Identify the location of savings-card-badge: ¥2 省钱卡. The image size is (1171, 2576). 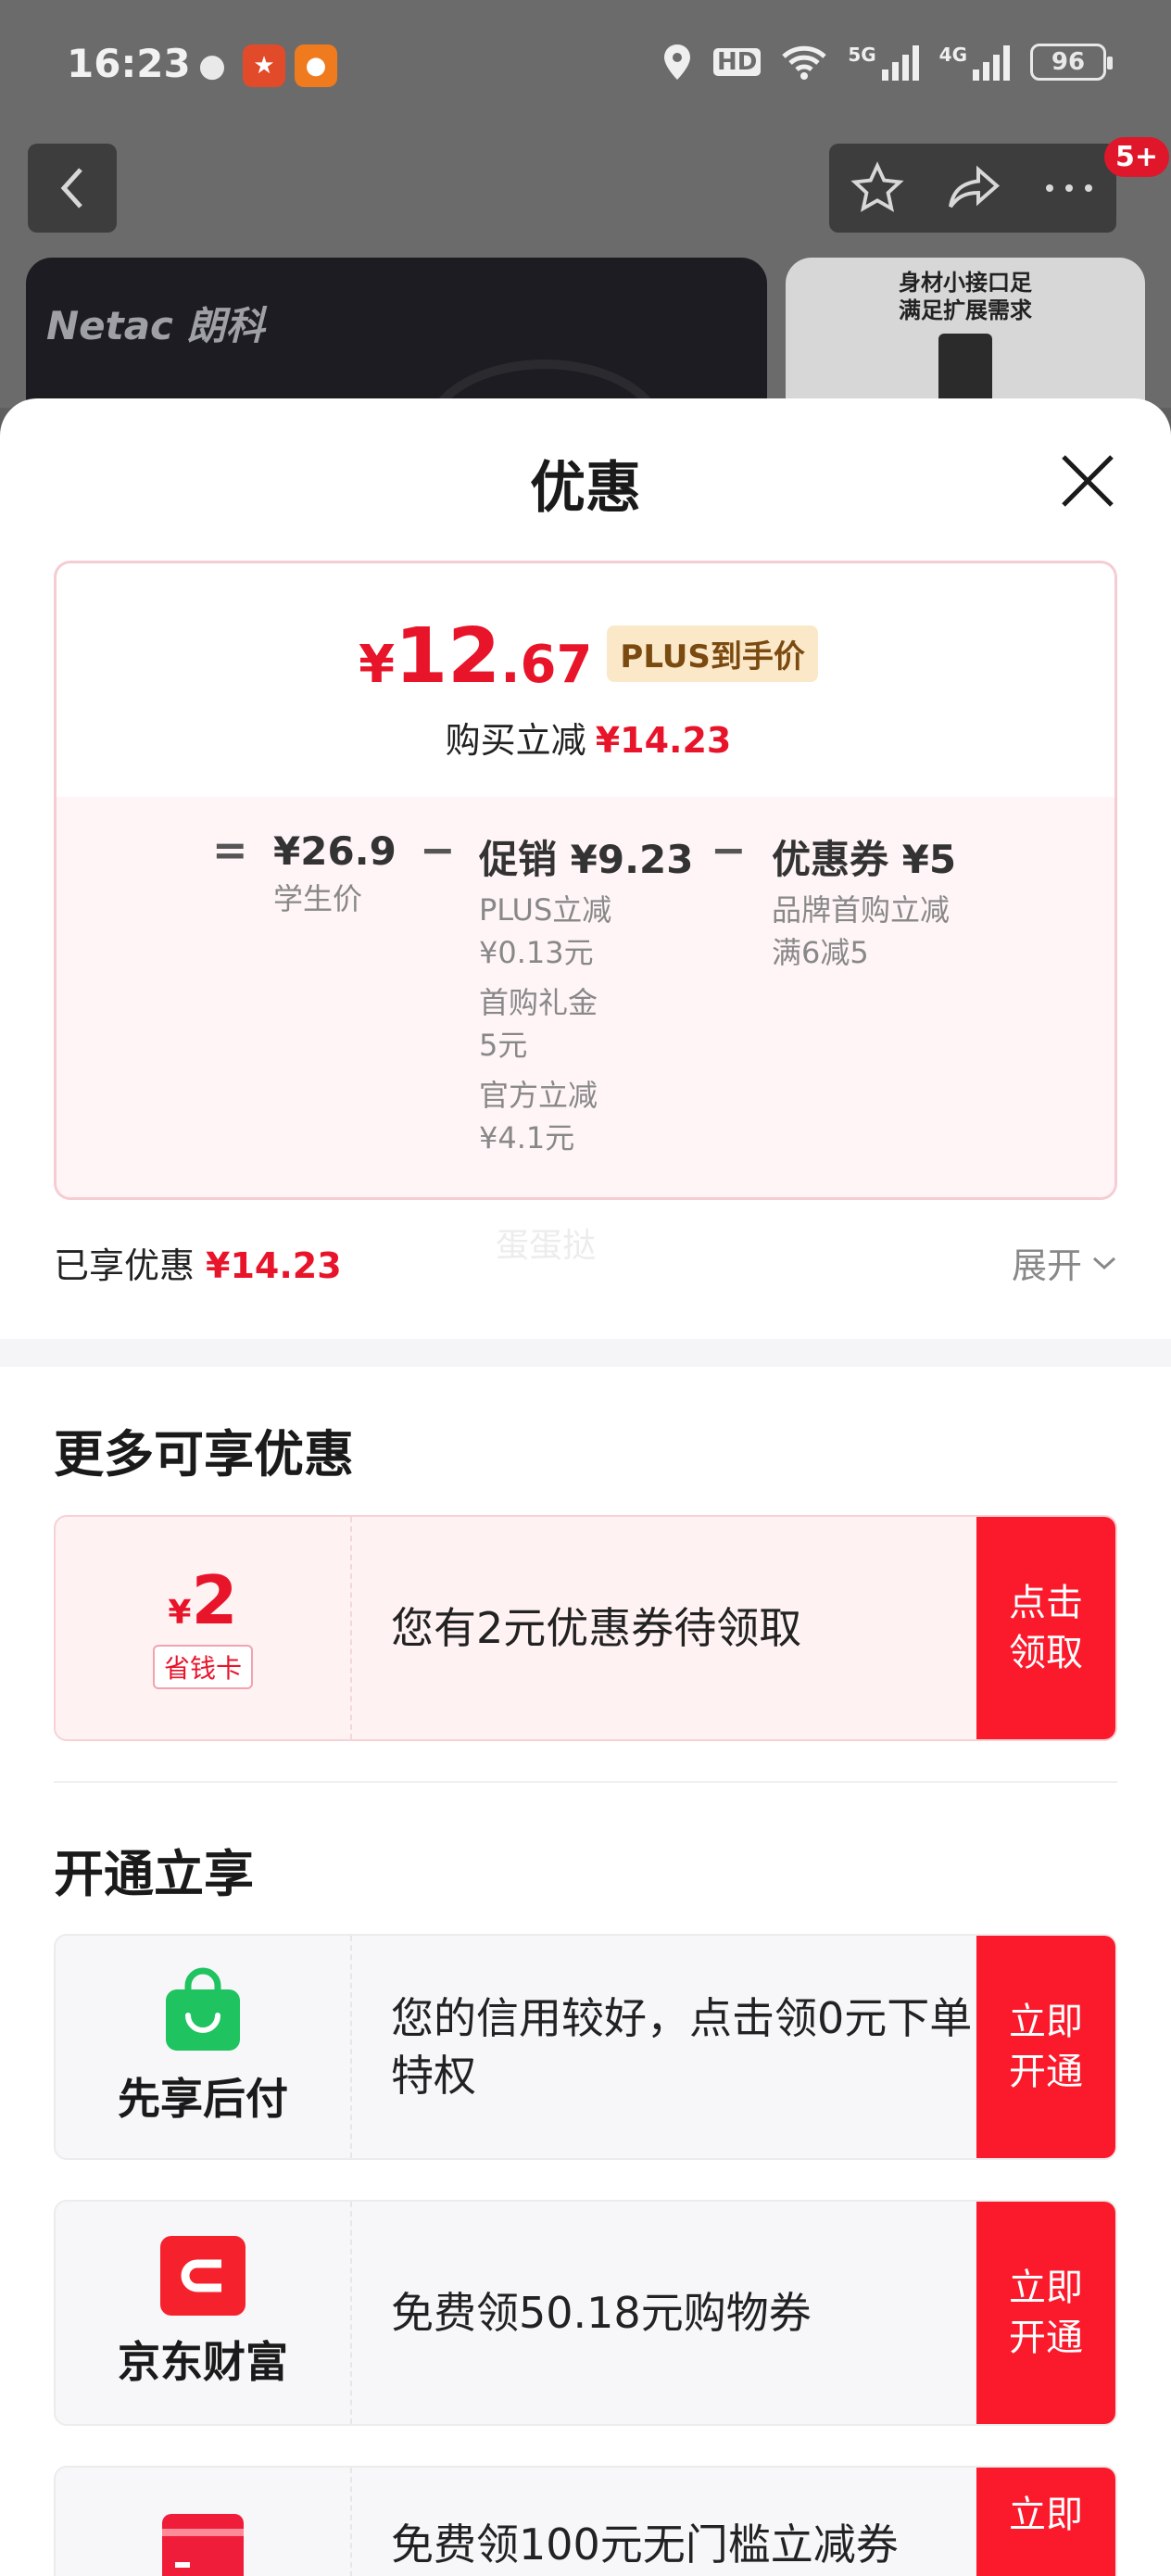
(204, 1628).